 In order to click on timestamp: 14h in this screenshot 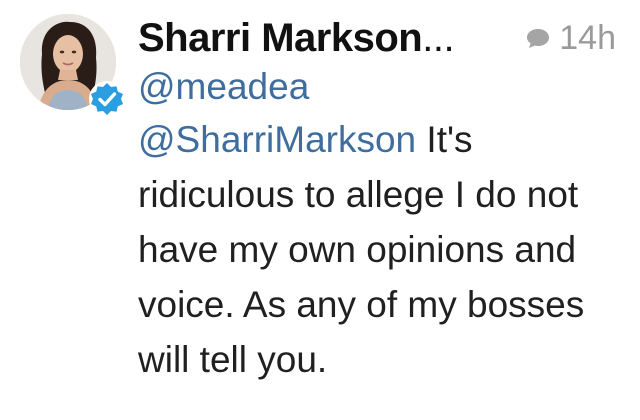, I will do `click(587, 38)`.